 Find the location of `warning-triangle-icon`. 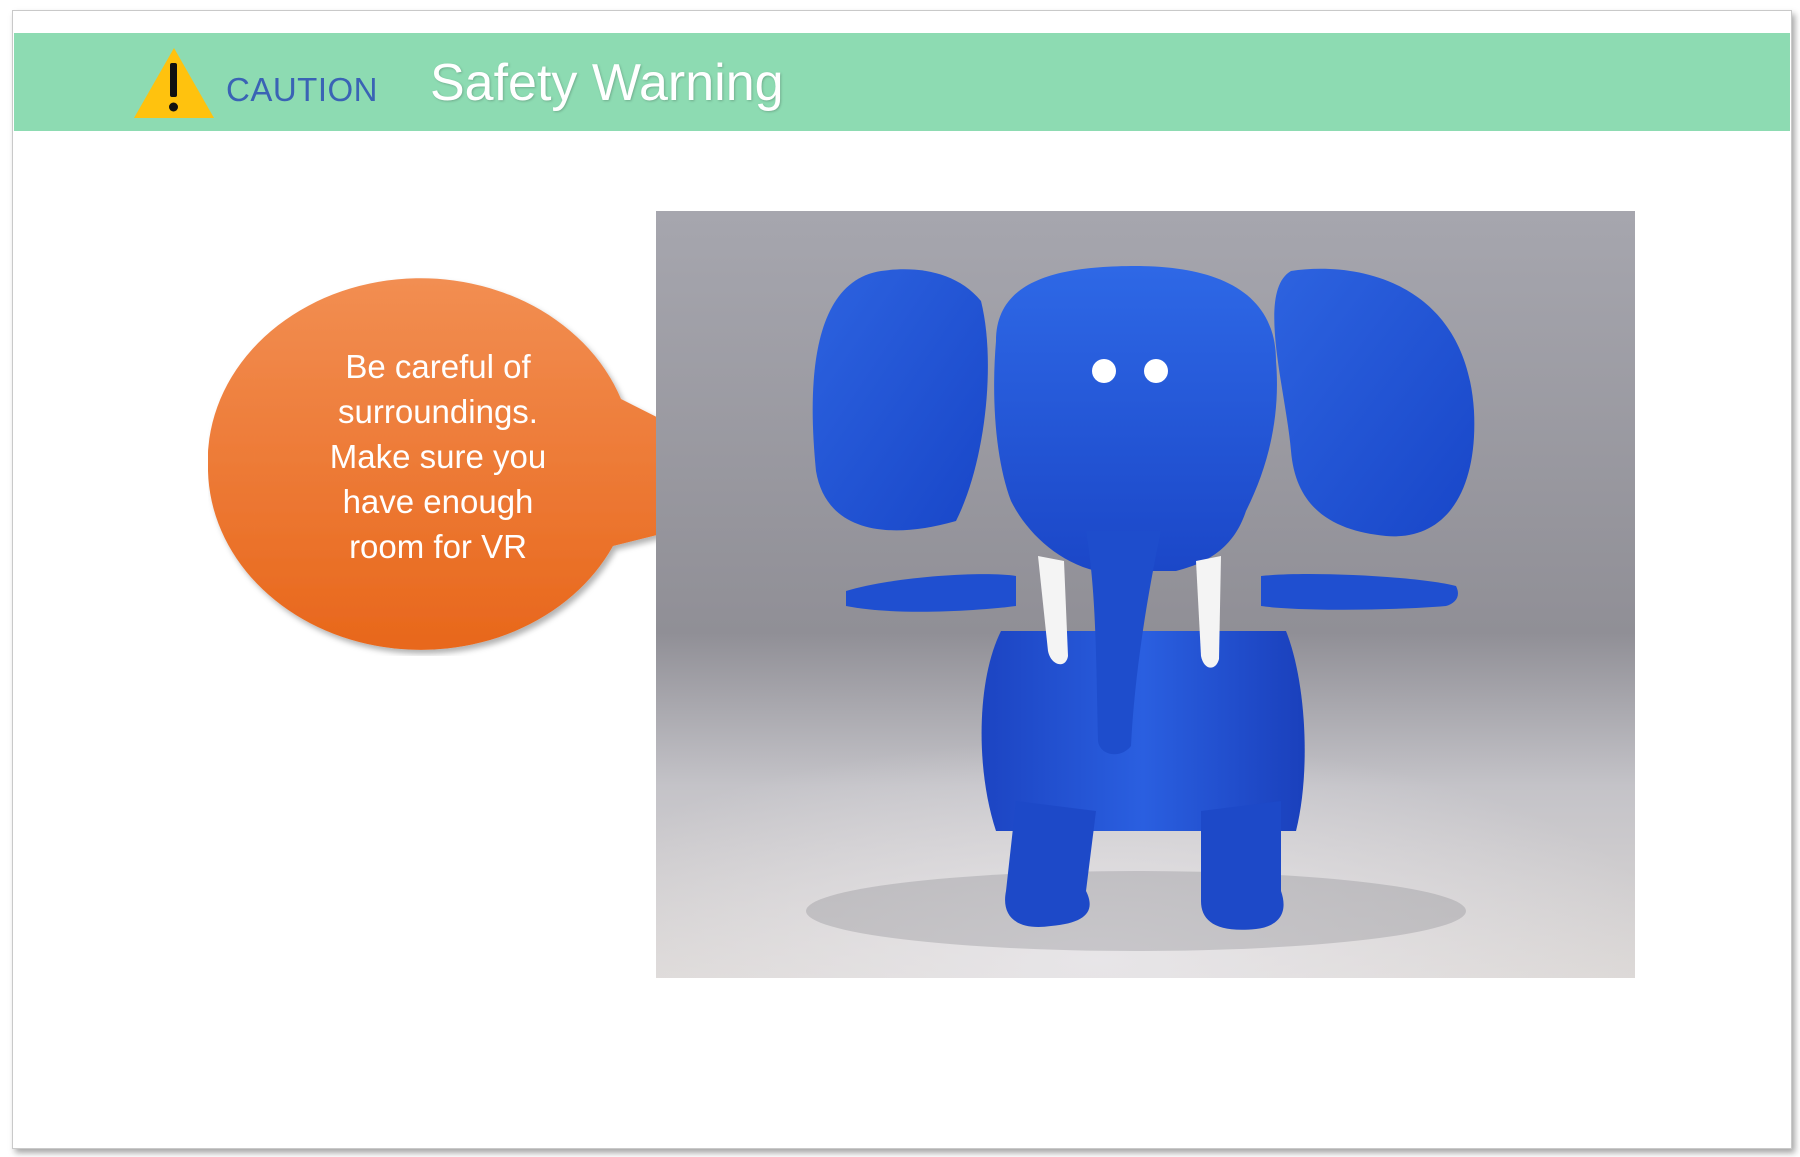

warning-triangle-icon is located at coordinates (174, 83).